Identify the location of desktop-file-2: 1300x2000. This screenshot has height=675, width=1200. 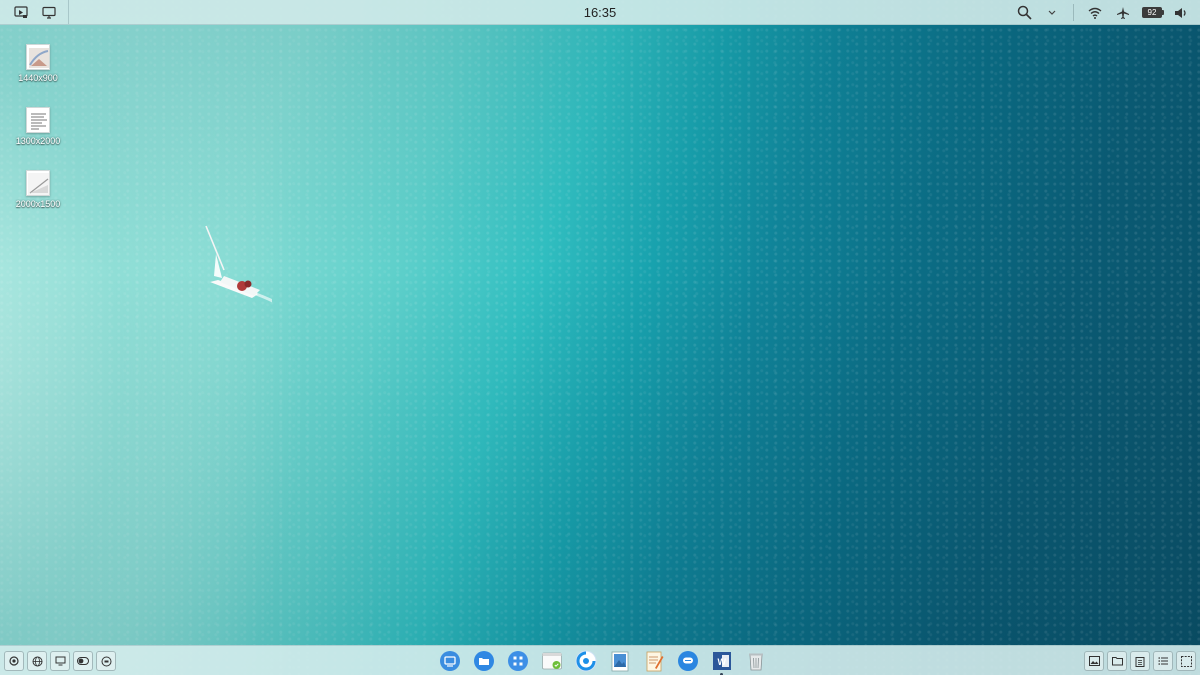
(38, 126).